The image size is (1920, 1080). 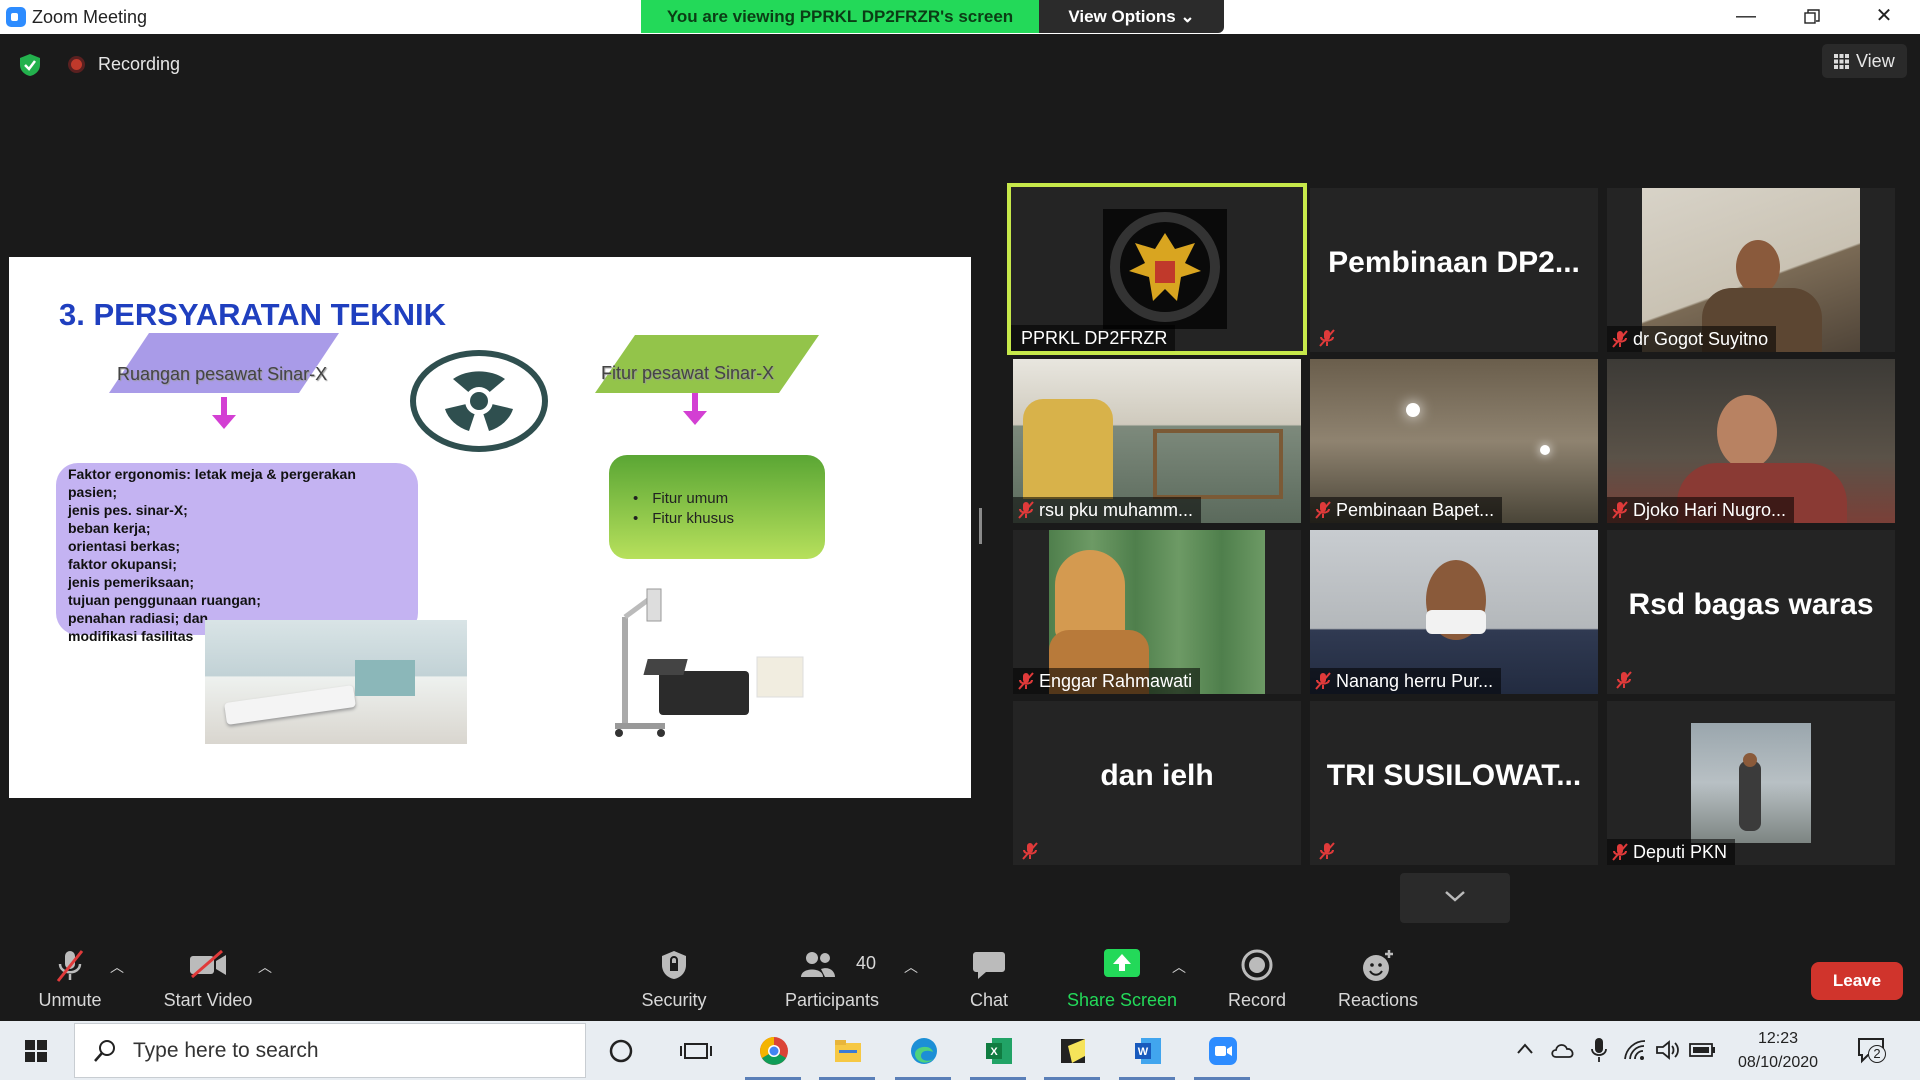 I want to click on participant-tile: dr Gogot Suyitno, so click(x=1751, y=270).